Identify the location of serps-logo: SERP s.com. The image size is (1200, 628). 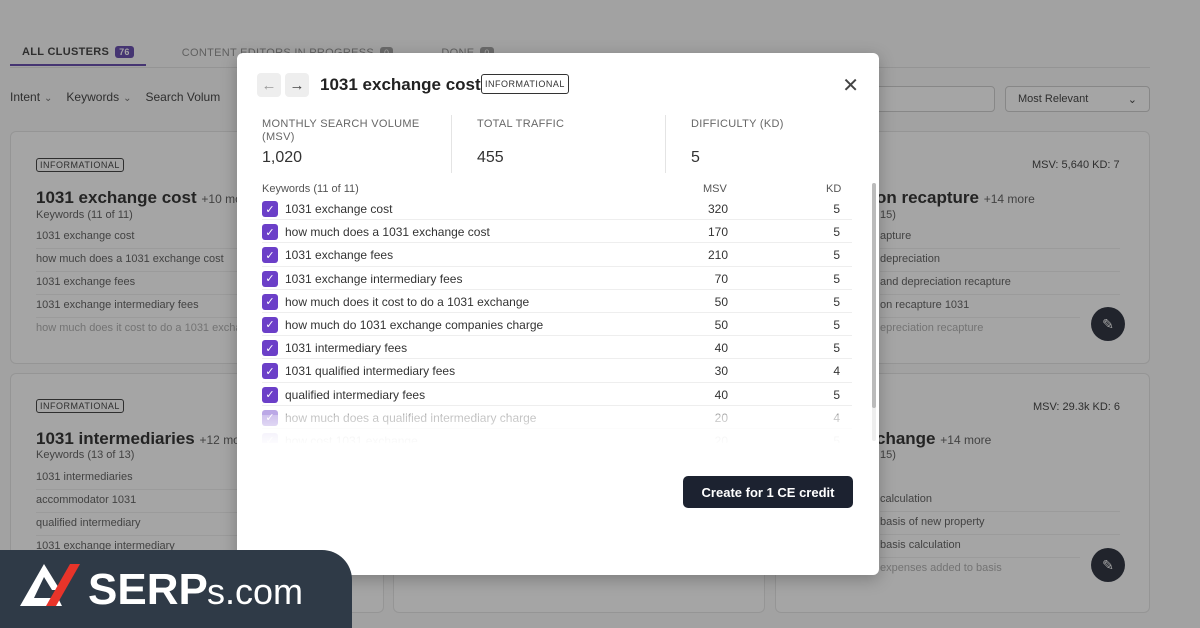
(176, 589).